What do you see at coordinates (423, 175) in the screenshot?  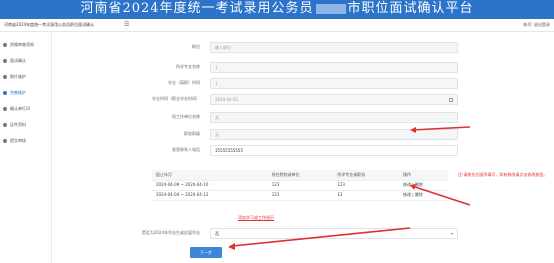 I see `table-header-cell: 操作` at bounding box center [423, 175].